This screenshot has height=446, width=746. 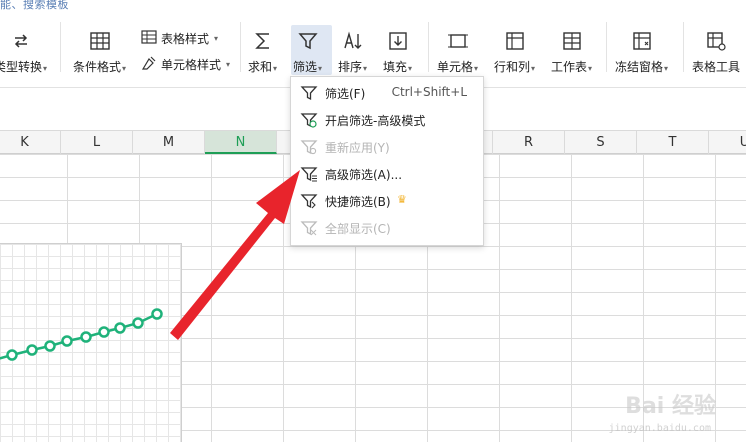 What do you see at coordinates (659, 428) in the screenshot?
I see `watermark-url: jingyan.baidu.com` at bounding box center [659, 428].